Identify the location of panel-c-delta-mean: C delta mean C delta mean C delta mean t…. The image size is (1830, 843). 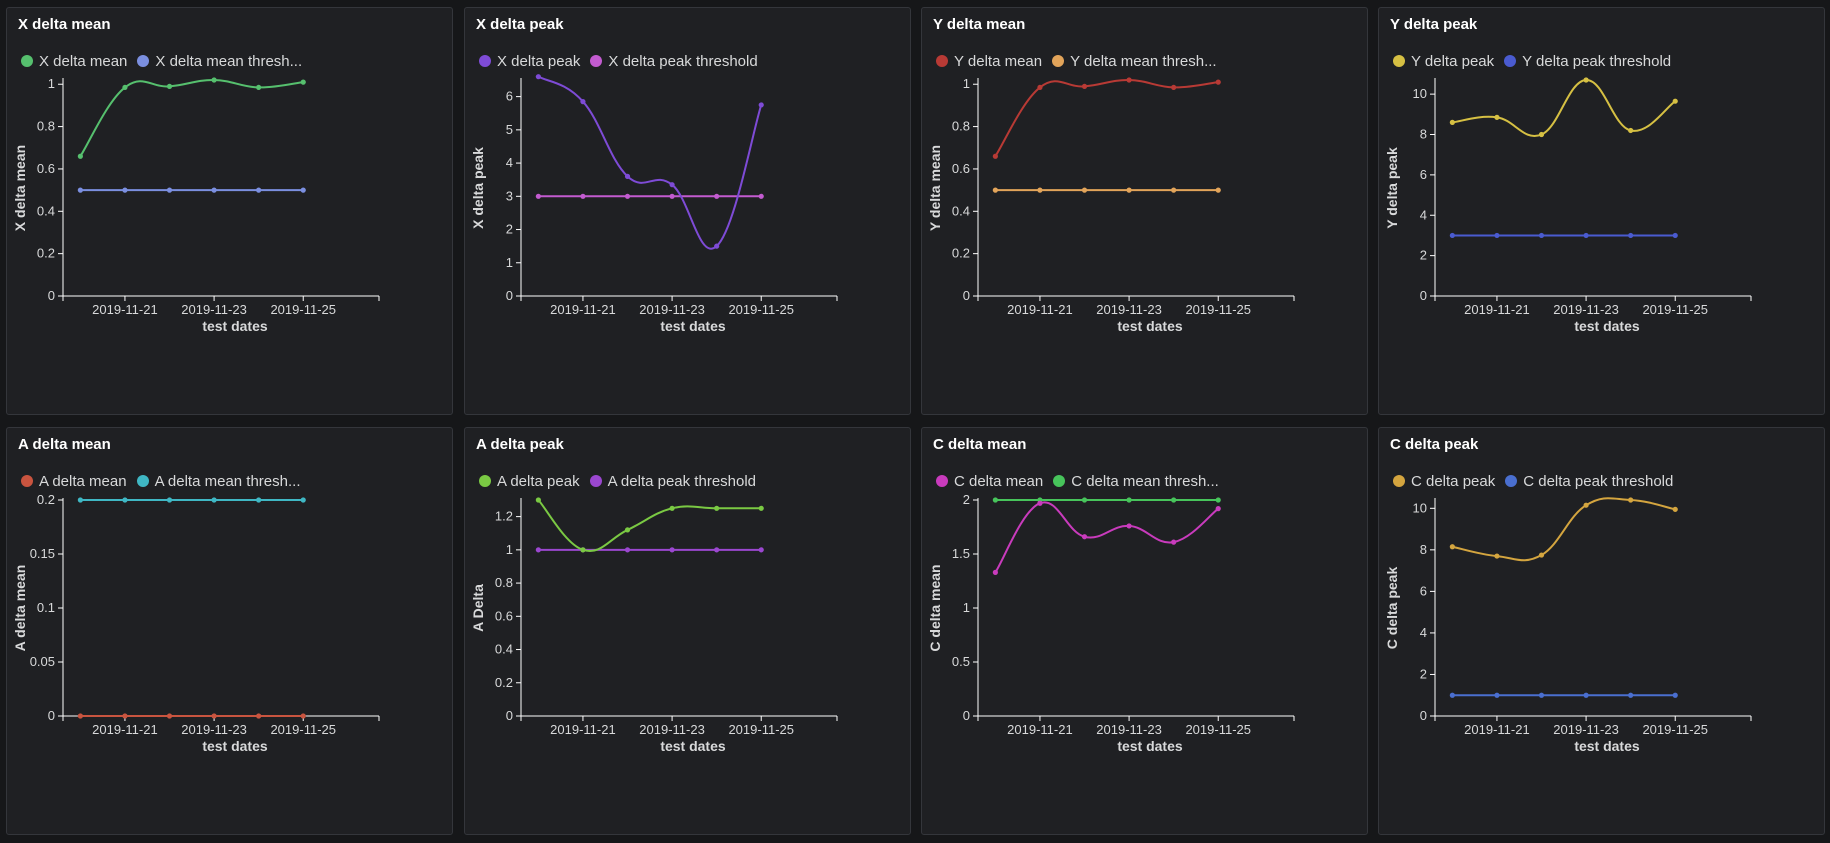
(1144, 631).